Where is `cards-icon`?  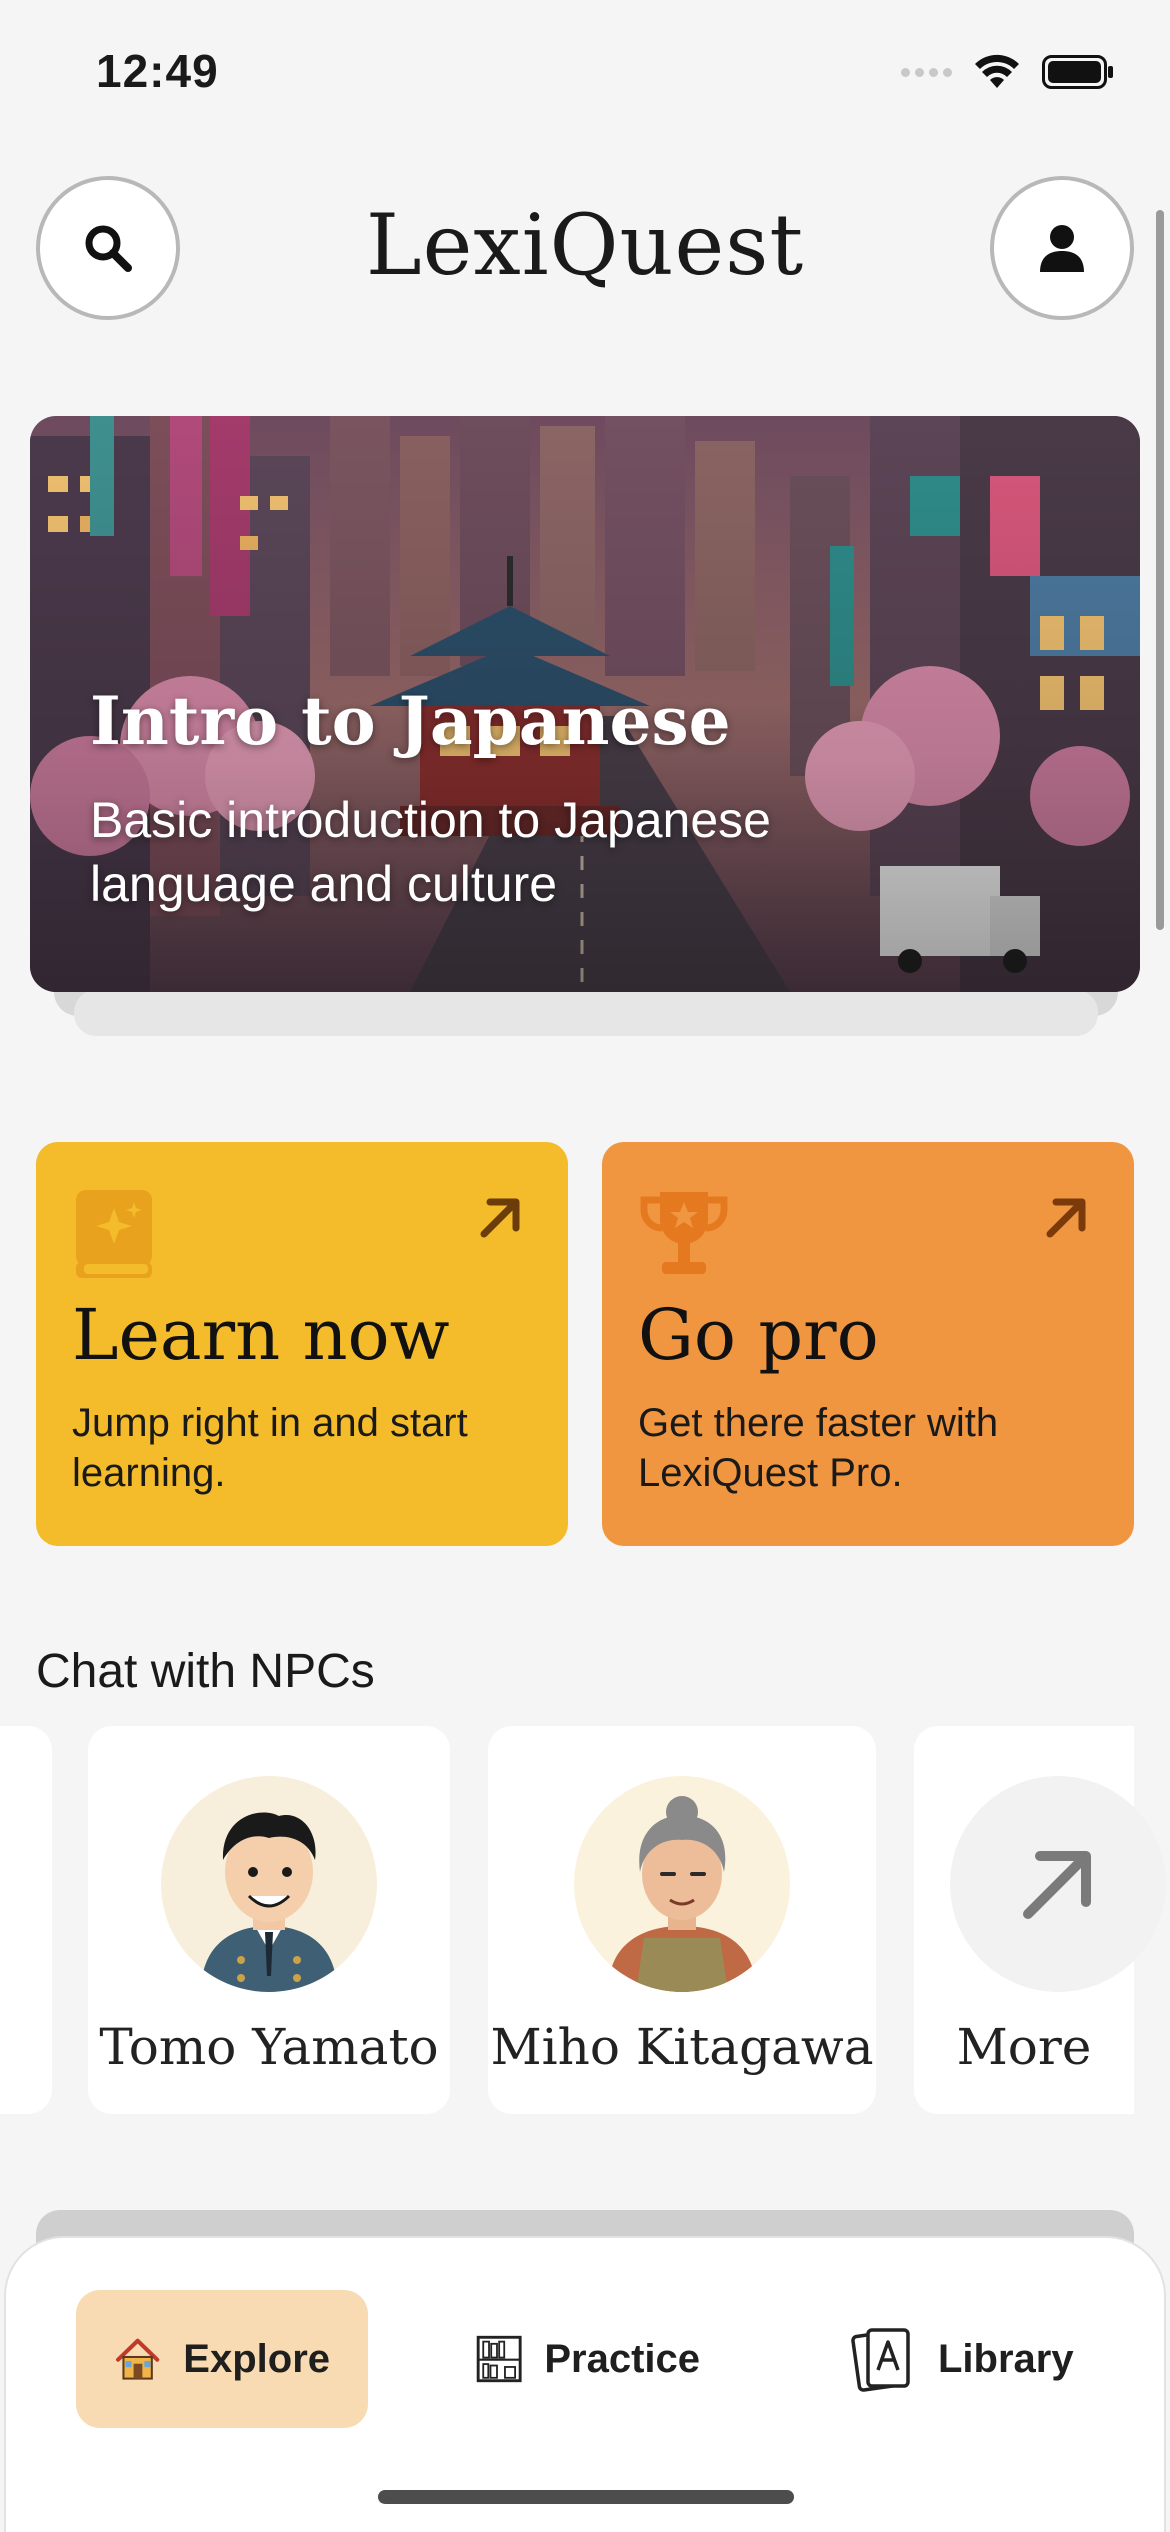
cards-icon is located at coordinates (880, 2360).